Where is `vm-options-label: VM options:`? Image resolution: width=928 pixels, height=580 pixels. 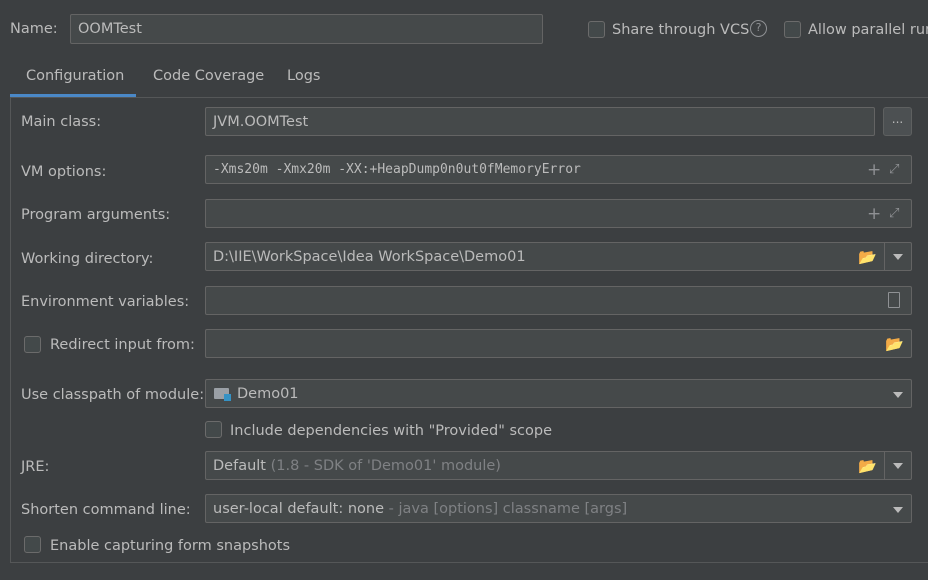
vm-options-label: VM options: is located at coordinates (64, 172).